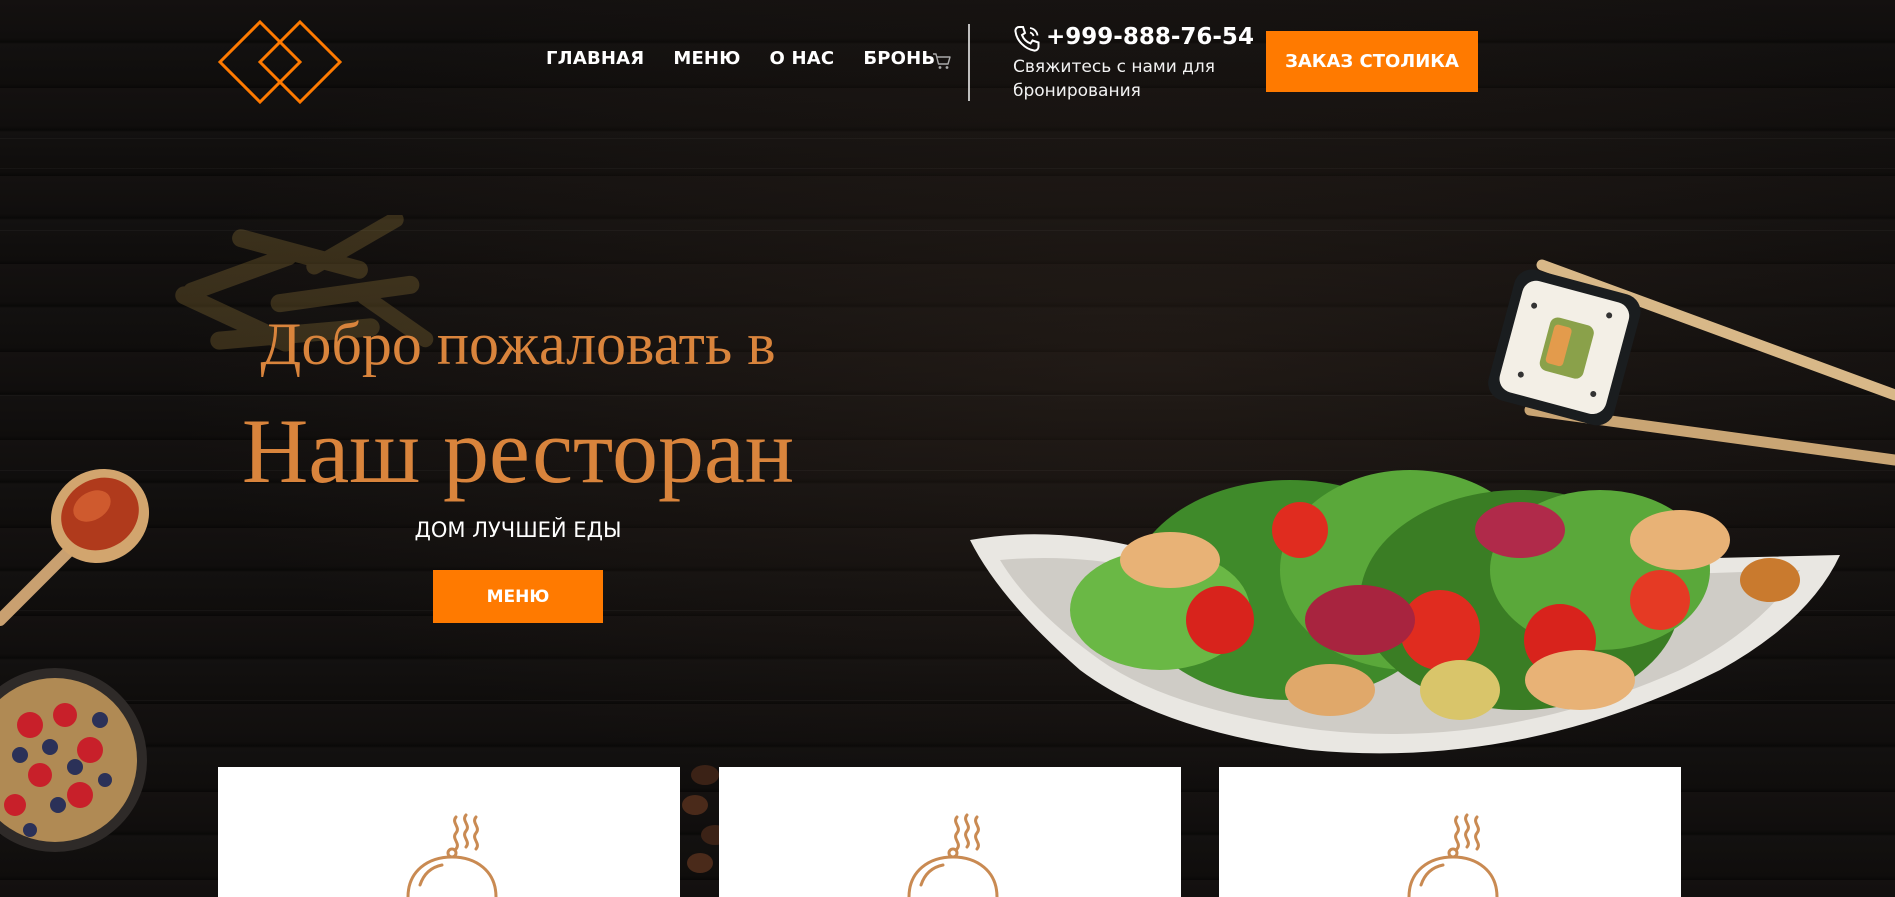 This screenshot has width=1895, height=897. I want to click on nav-menu: МЕНЮ, so click(706, 58).